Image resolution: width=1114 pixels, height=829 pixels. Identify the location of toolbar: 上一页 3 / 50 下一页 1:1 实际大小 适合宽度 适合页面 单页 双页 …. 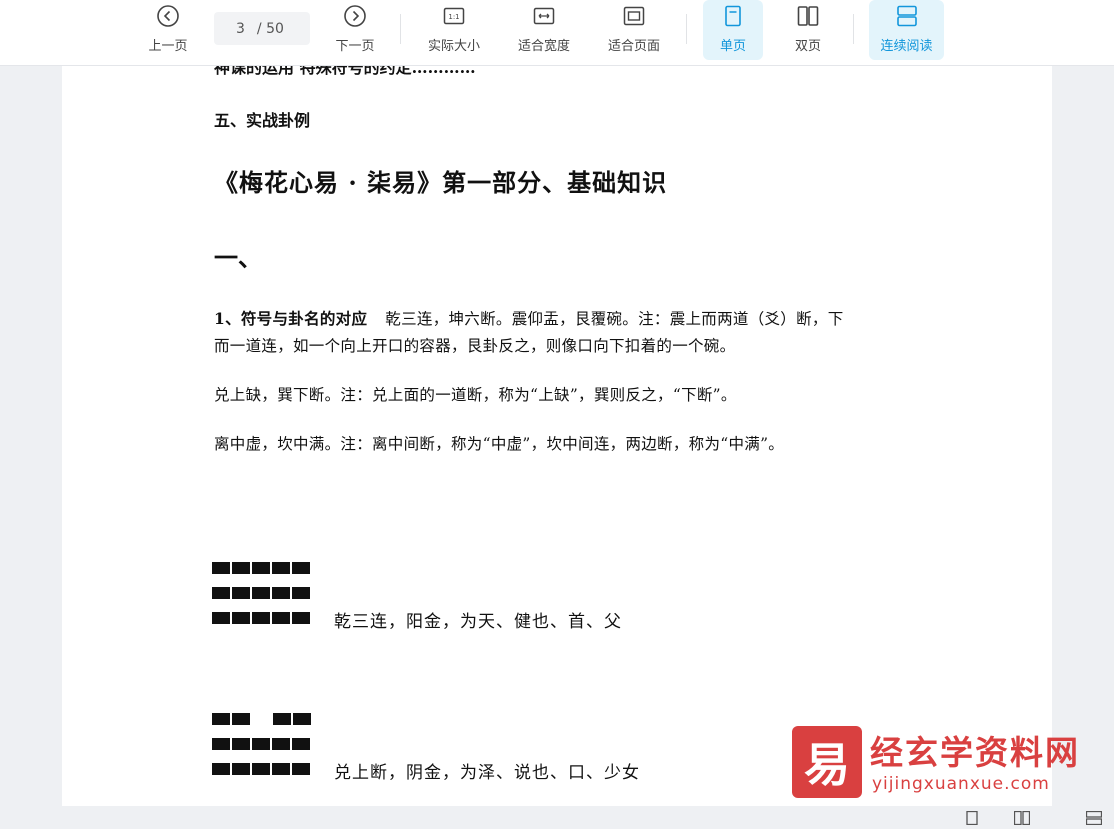
(557, 33).